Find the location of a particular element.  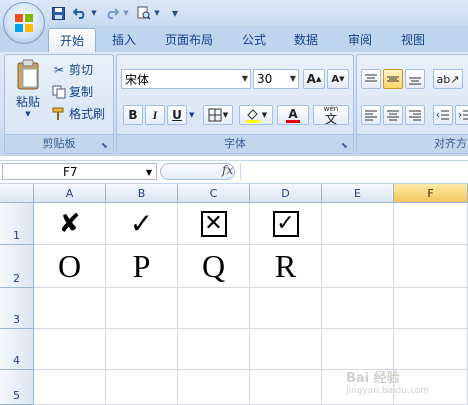

cell-c4 is located at coordinates (214, 349).